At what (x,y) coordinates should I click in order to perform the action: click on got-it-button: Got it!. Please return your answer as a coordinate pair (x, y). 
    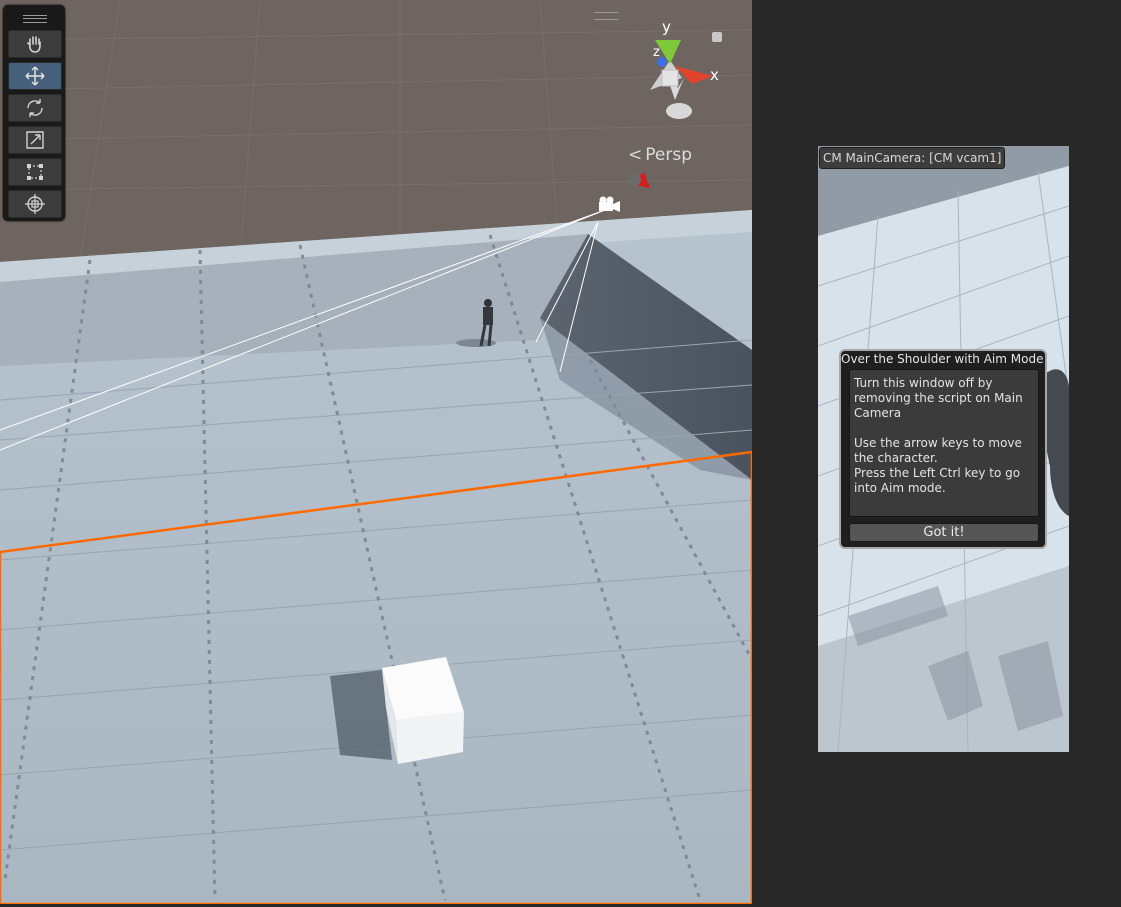
    Looking at the image, I should click on (944, 532).